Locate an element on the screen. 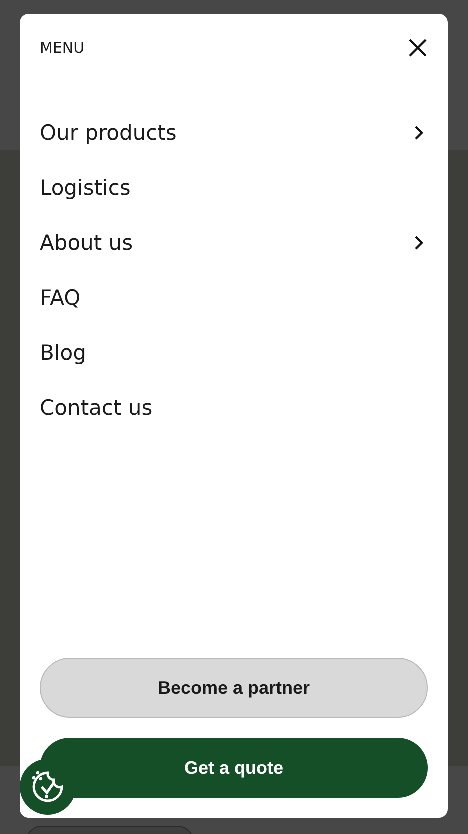  menu-item: Contact us is located at coordinates (234, 407).